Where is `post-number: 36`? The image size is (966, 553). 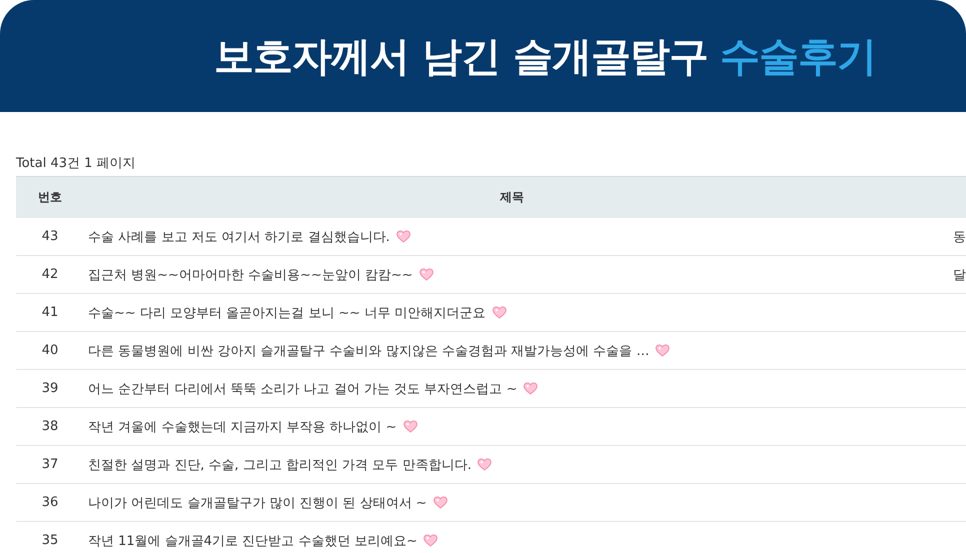 post-number: 36 is located at coordinates (50, 502).